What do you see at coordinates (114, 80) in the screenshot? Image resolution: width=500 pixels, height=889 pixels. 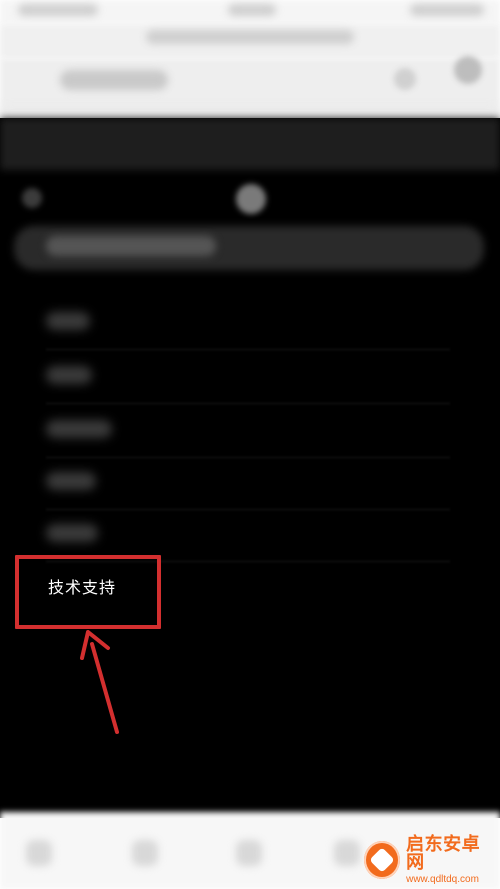 I see `search-field-blur` at bounding box center [114, 80].